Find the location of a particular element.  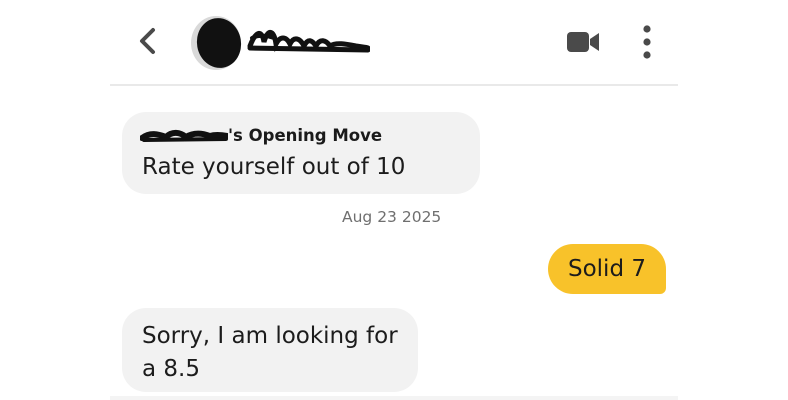

video-call-button is located at coordinates (584, 42).